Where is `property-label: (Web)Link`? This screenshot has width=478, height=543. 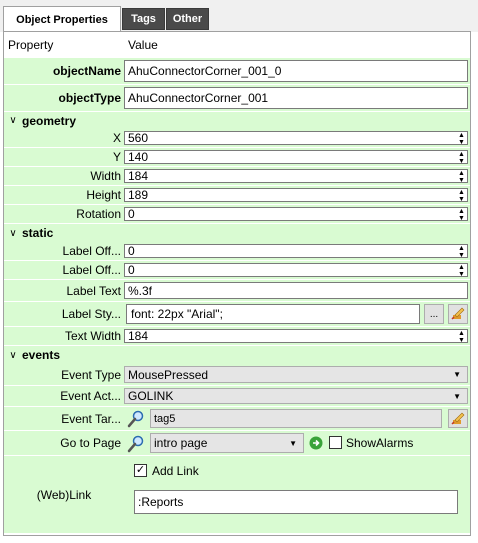
property-label: (Web)Link is located at coordinates (64, 495).